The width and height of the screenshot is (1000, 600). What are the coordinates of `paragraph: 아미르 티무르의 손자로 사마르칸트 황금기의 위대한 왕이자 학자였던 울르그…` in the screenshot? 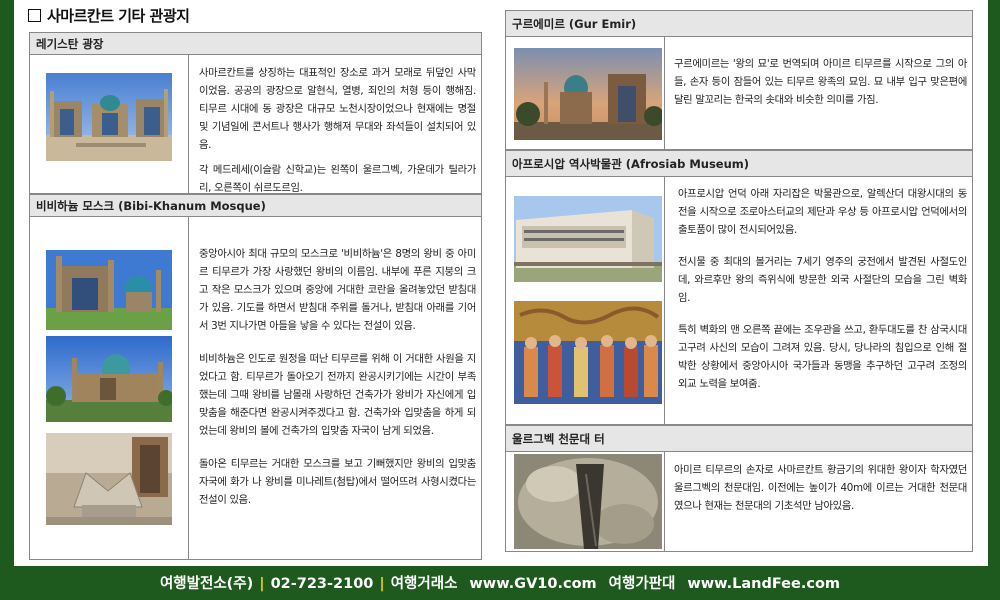 It's located at (820, 488).